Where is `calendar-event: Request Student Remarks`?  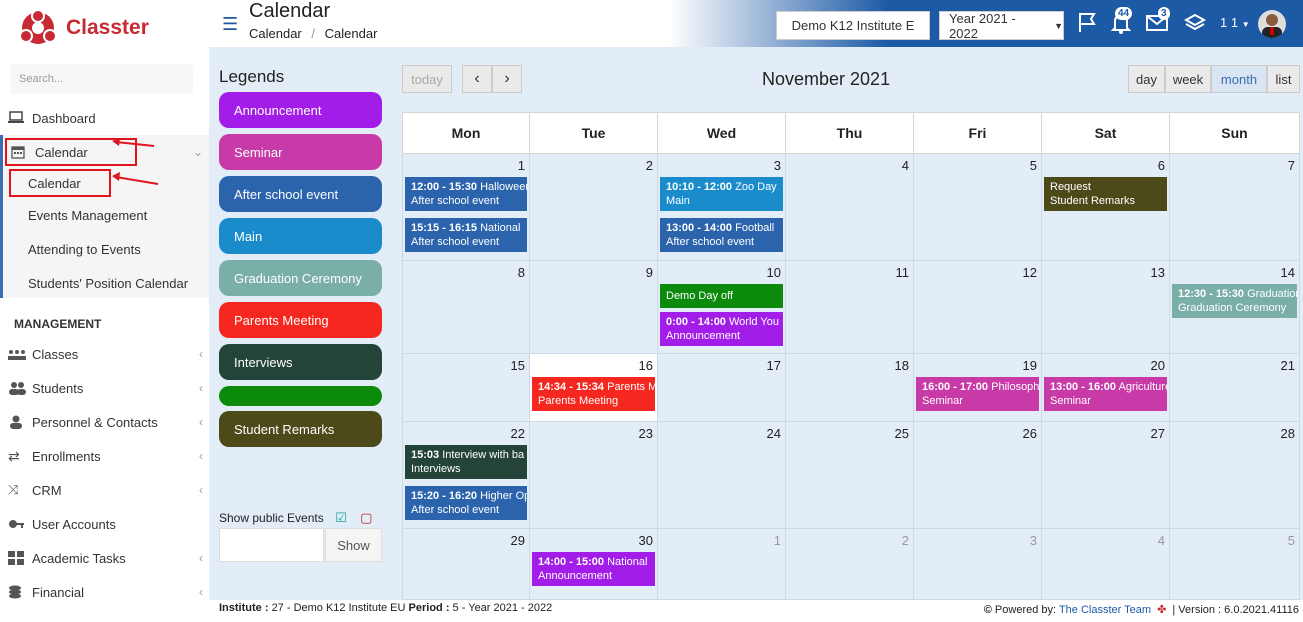 calendar-event: Request Student Remarks is located at coordinates (1105, 194).